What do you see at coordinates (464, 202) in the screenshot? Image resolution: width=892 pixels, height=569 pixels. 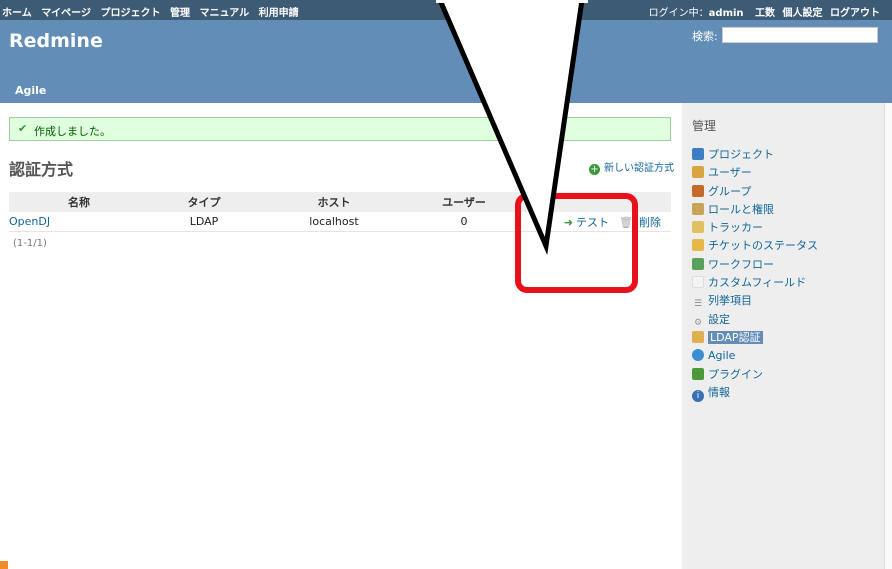 I see `column-header-users: ユーザー` at bounding box center [464, 202].